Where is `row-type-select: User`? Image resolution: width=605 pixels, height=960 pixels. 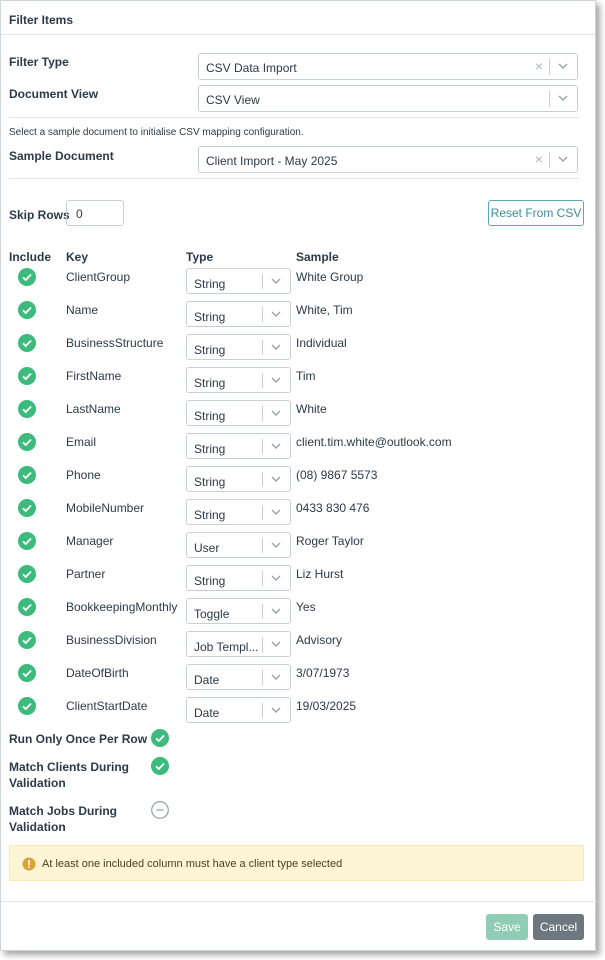 row-type-select: User is located at coordinates (238, 545).